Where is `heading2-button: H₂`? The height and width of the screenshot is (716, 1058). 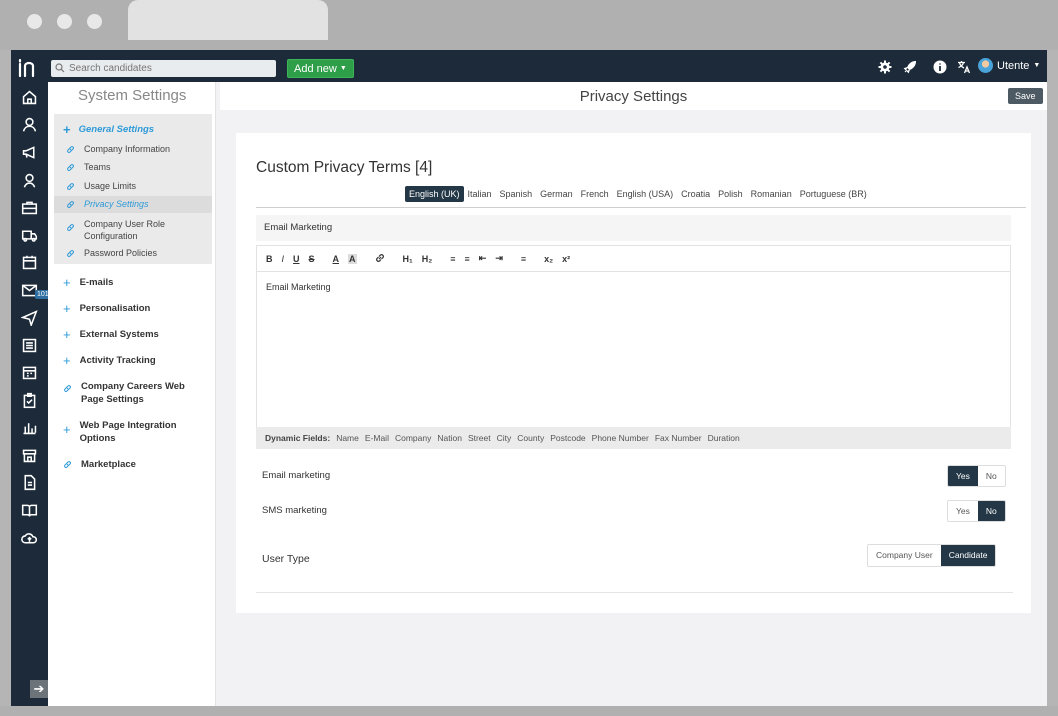
heading2-button: H₂ is located at coordinates (427, 259).